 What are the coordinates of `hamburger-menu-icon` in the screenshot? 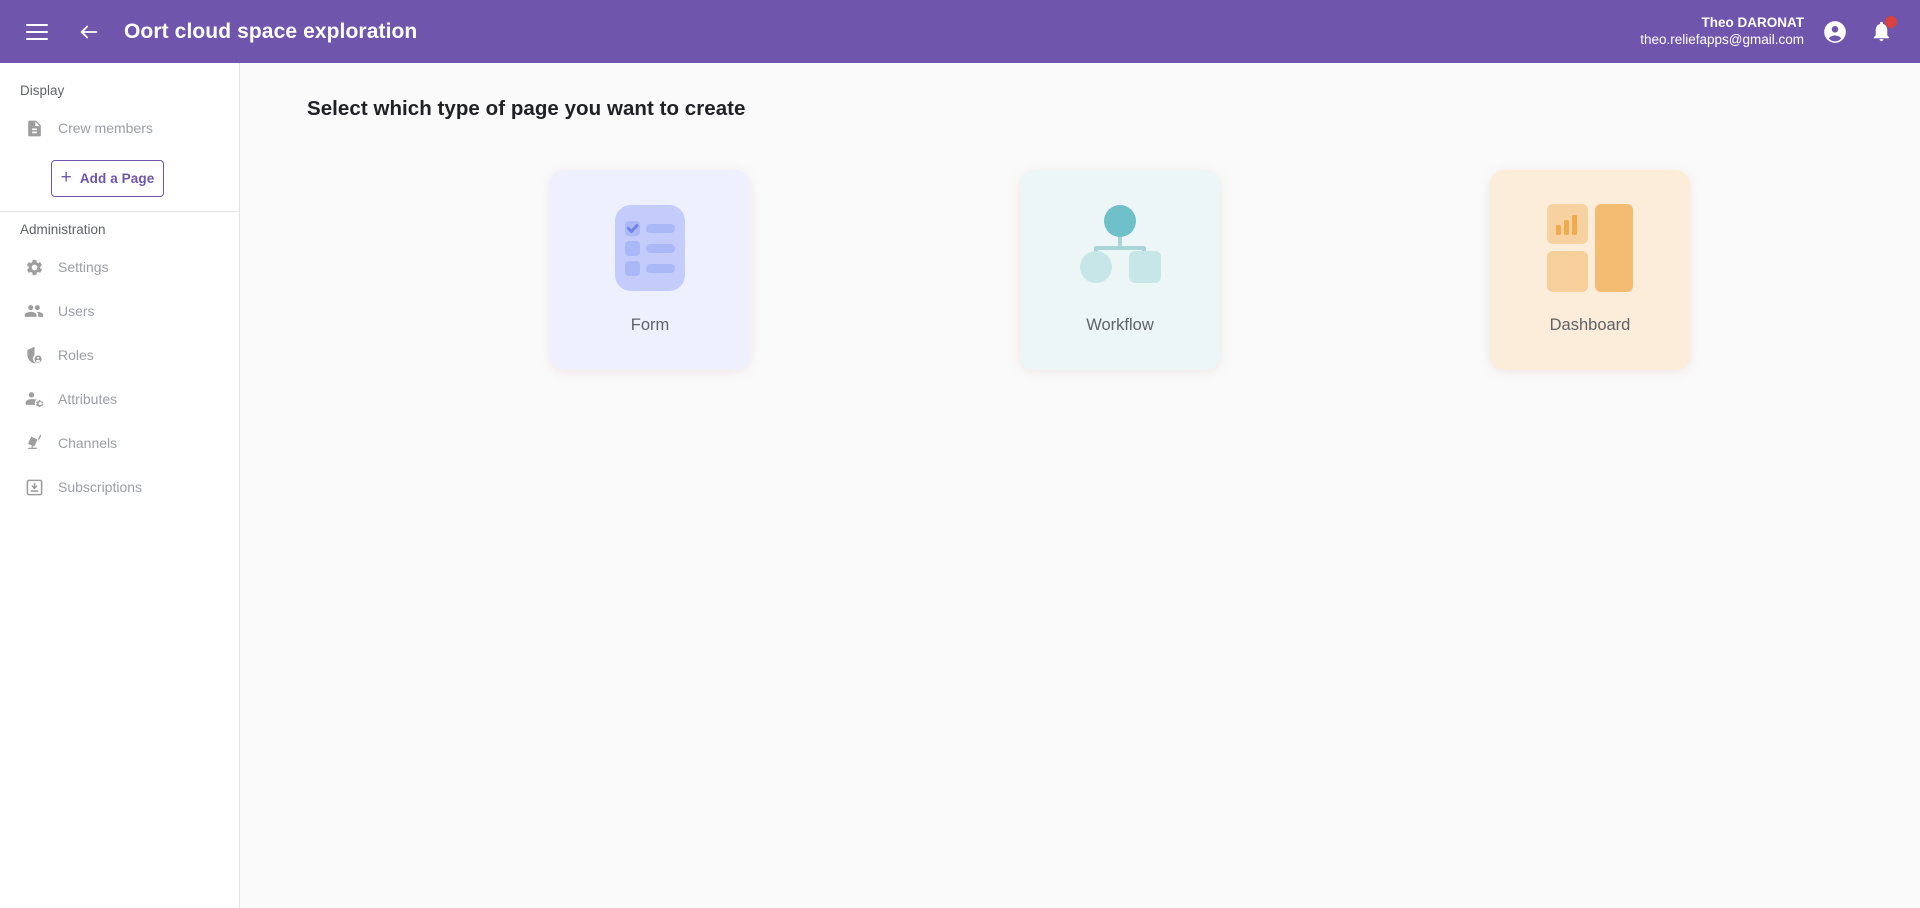 It's located at (37, 32).